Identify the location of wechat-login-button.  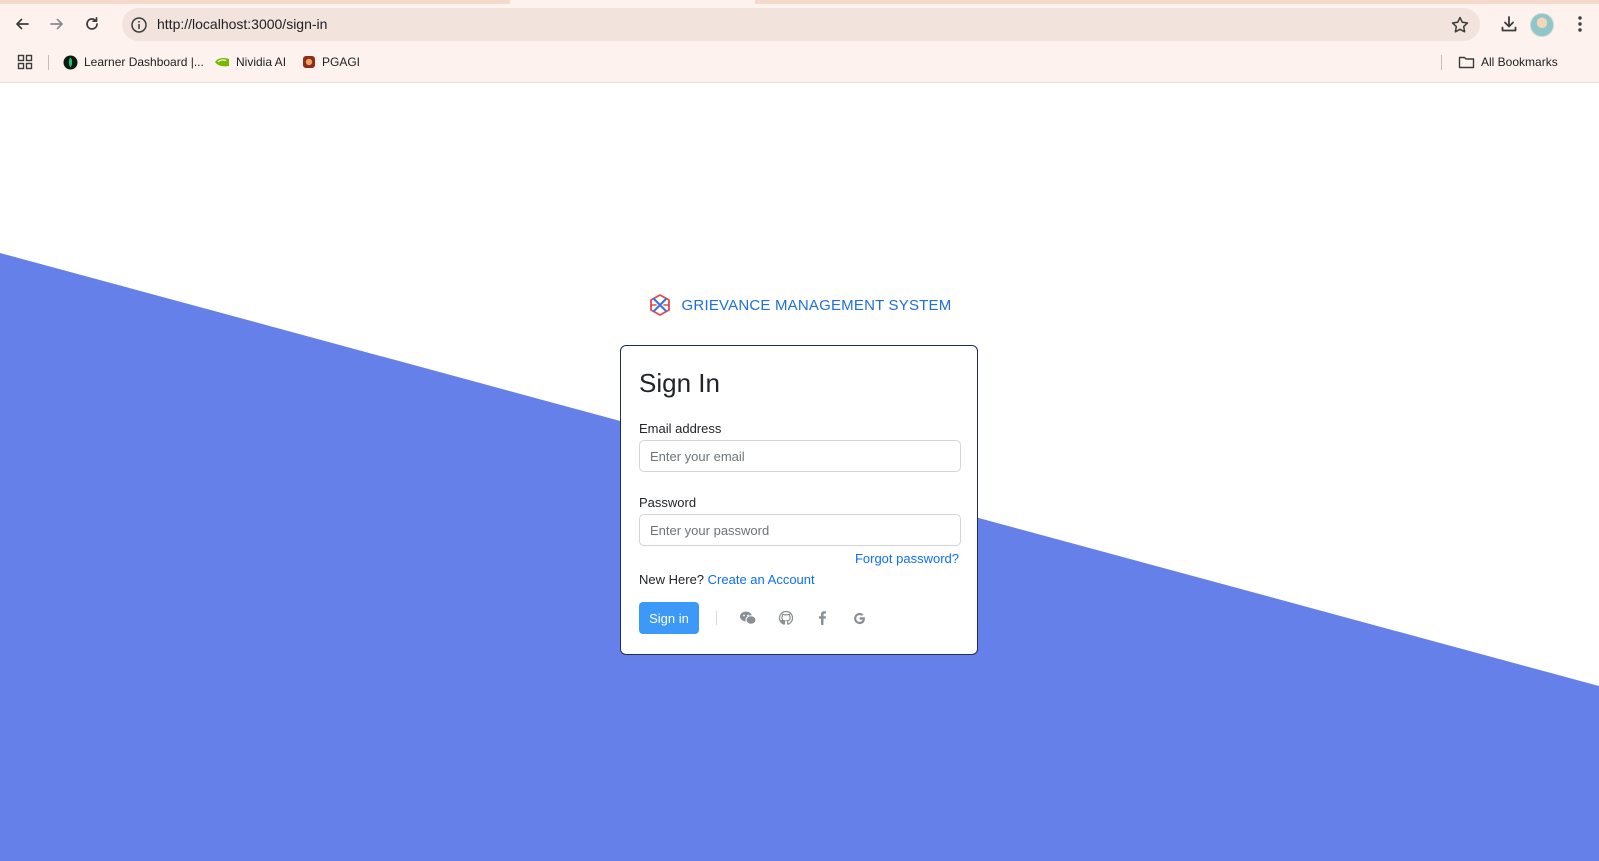
(748, 618).